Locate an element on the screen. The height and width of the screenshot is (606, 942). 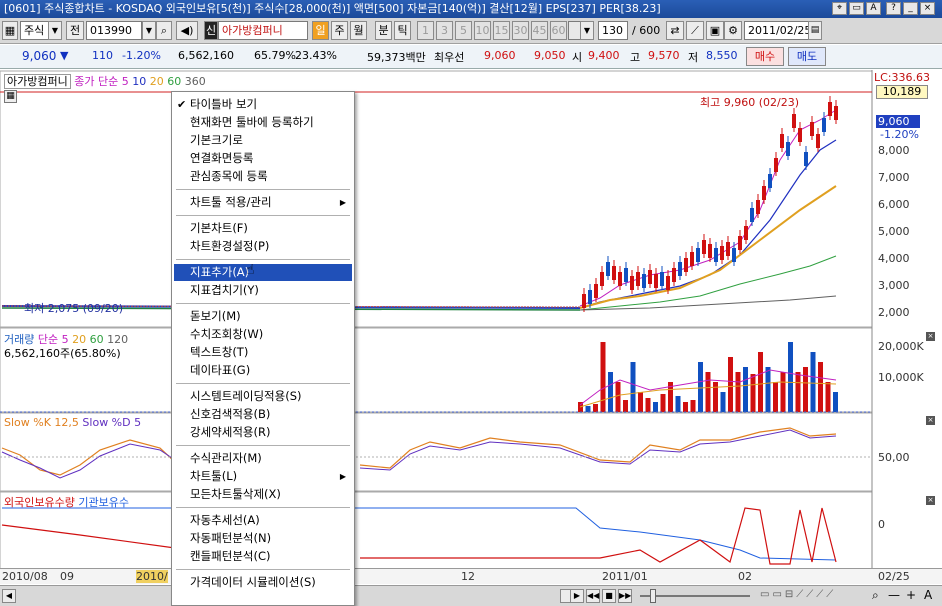
price-change: 110 is located at coordinates (102, 55).